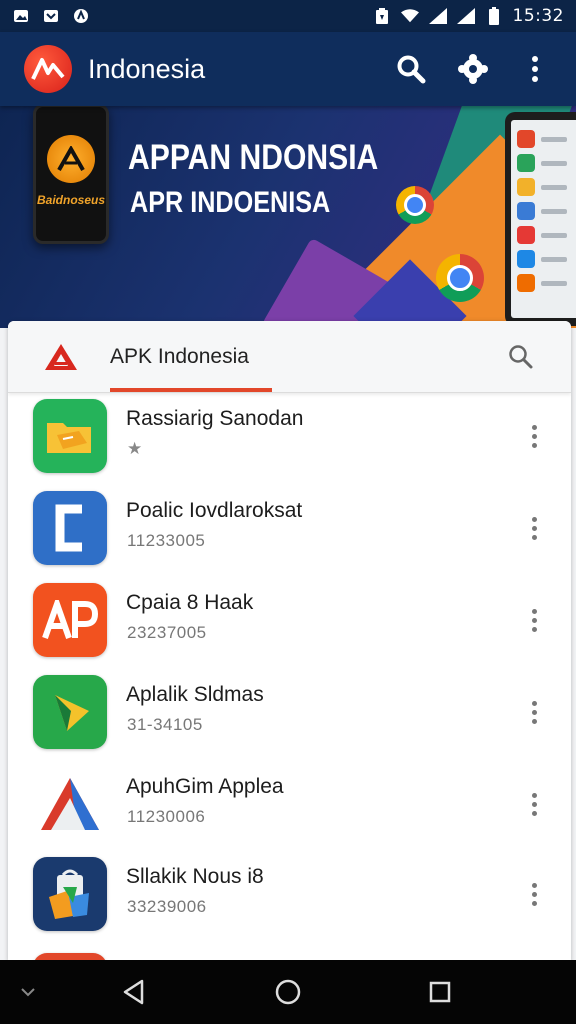 Image resolution: width=576 pixels, height=1024 pixels. What do you see at coordinates (473, 69) in the screenshot?
I see `settings-icon` at bounding box center [473, 69].